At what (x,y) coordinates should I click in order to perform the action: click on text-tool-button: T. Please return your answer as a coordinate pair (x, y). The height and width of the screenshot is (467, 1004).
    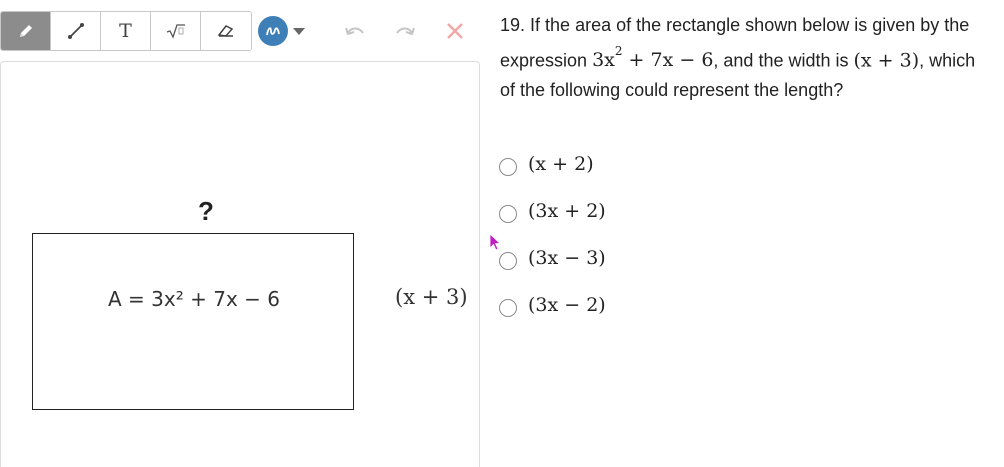
    Looking at the image, I should click on (126, 31).